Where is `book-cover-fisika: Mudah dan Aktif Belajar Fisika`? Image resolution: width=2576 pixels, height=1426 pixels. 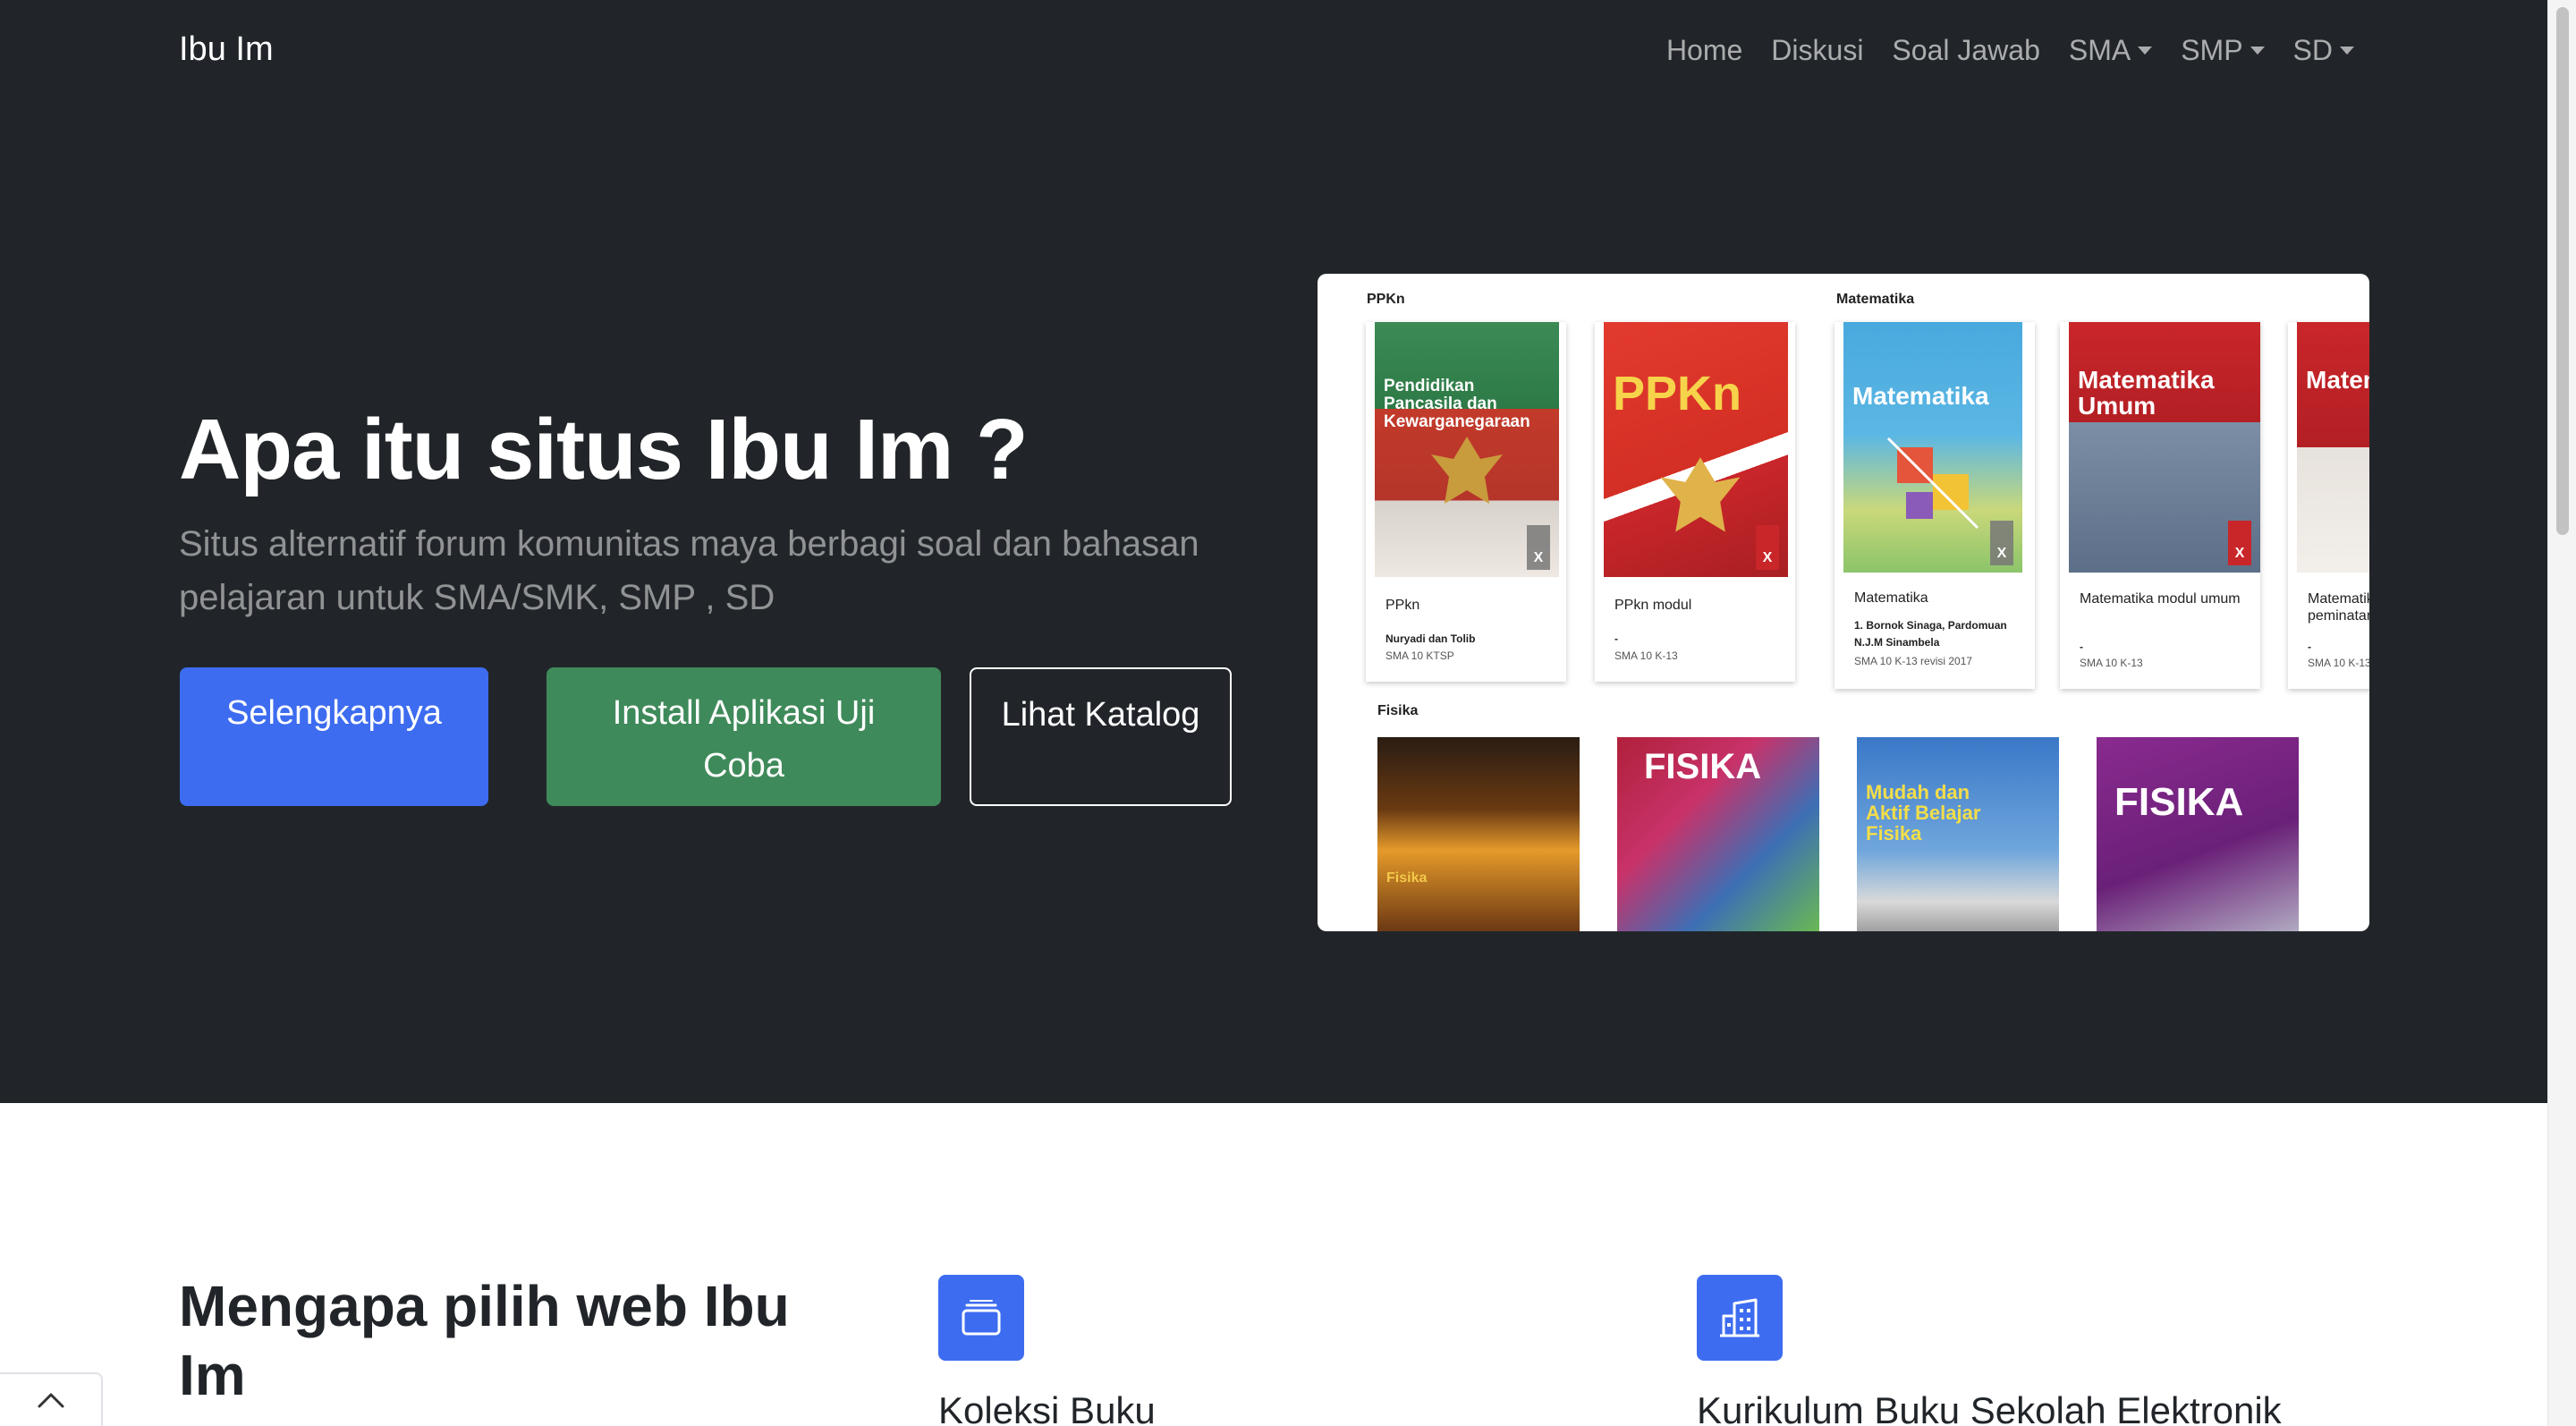
book-cover-fisika: Mudah dan Aktif Belajar Fisika is located at coordinates (1958, 834).